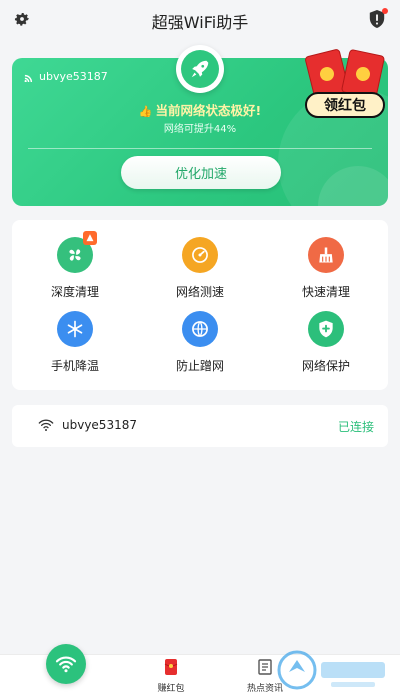 The image size is (400, 695). I want to click on fan-icon: ▲, so click(77, 252).